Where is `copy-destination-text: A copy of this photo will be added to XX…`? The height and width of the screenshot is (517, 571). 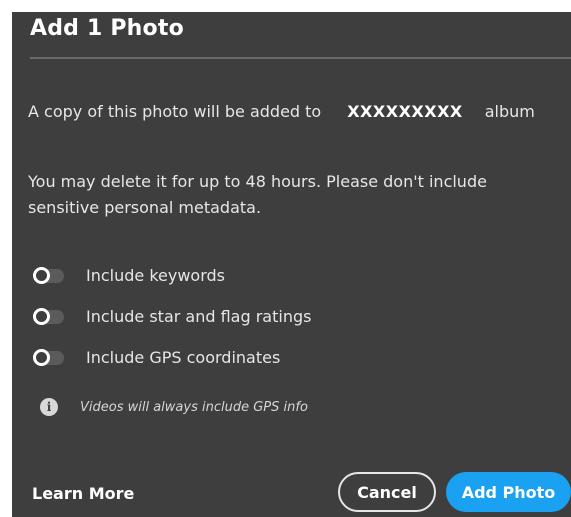 copy-destination-text: A copy of this photo will be added to XX… is located at coordinates (281, 111).